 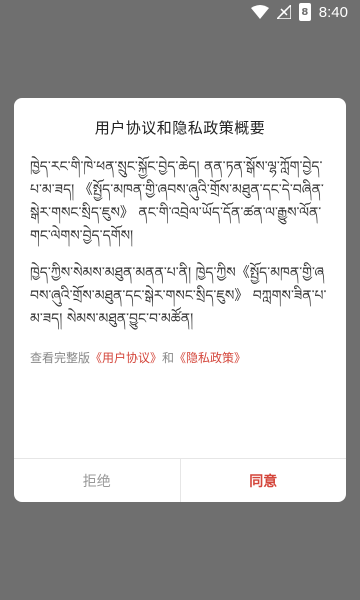 What do you see at coordinates (333, 12) in the screenshot?
I see `clock: 8:40` at bounding box center [333, 12].